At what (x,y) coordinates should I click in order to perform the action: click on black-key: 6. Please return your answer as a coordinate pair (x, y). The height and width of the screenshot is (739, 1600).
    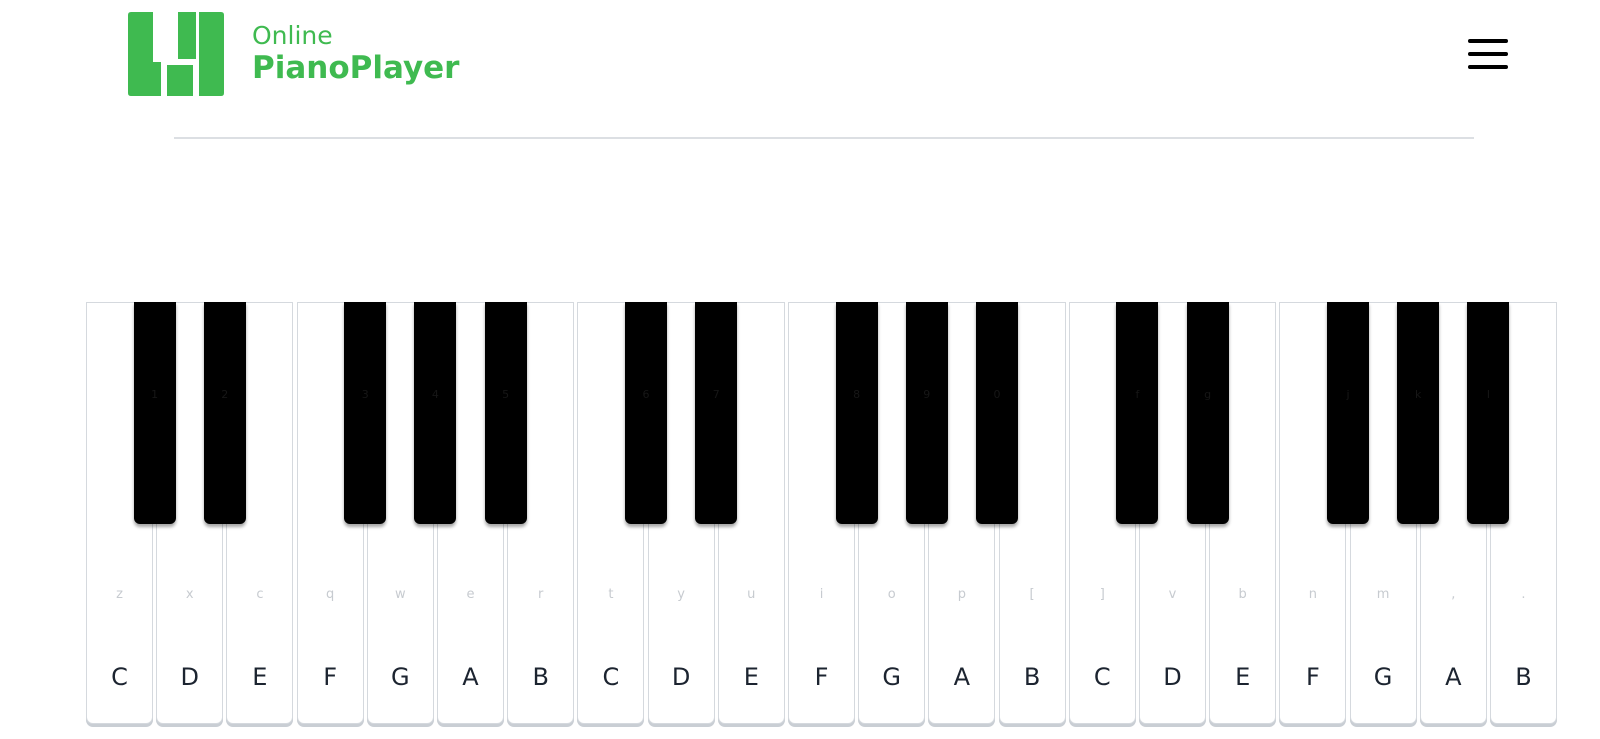
    Looking at the image, I should click on (646, 413).